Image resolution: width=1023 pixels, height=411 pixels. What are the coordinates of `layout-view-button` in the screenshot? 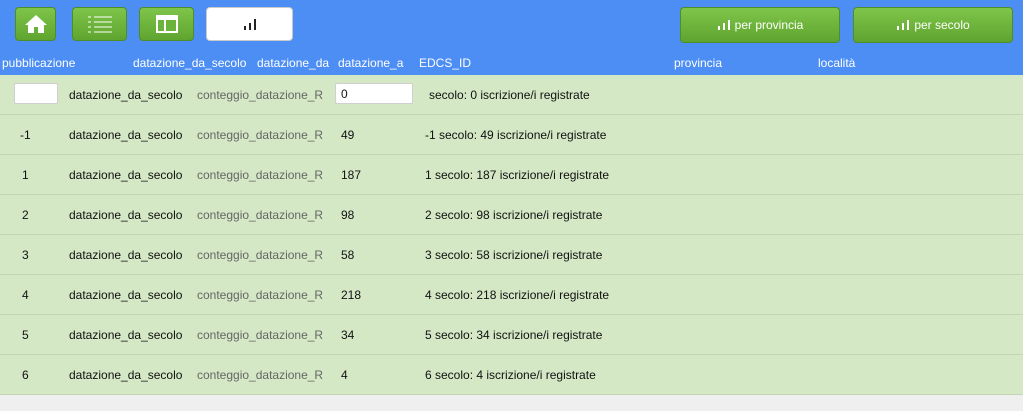 It's located at (166, 24).